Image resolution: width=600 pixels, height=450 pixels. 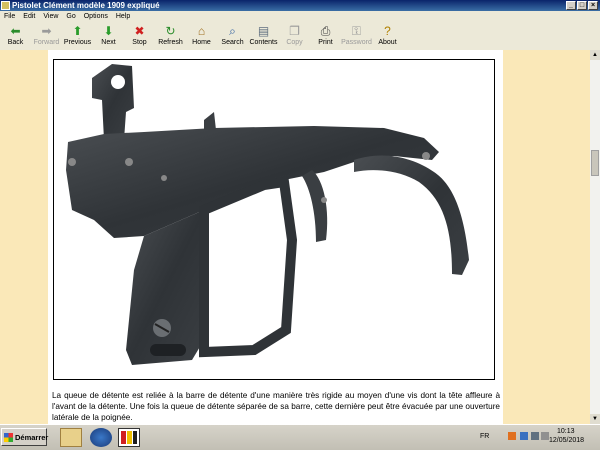 I want to click on home-icon: ⌂, so click(x=201, y=31).